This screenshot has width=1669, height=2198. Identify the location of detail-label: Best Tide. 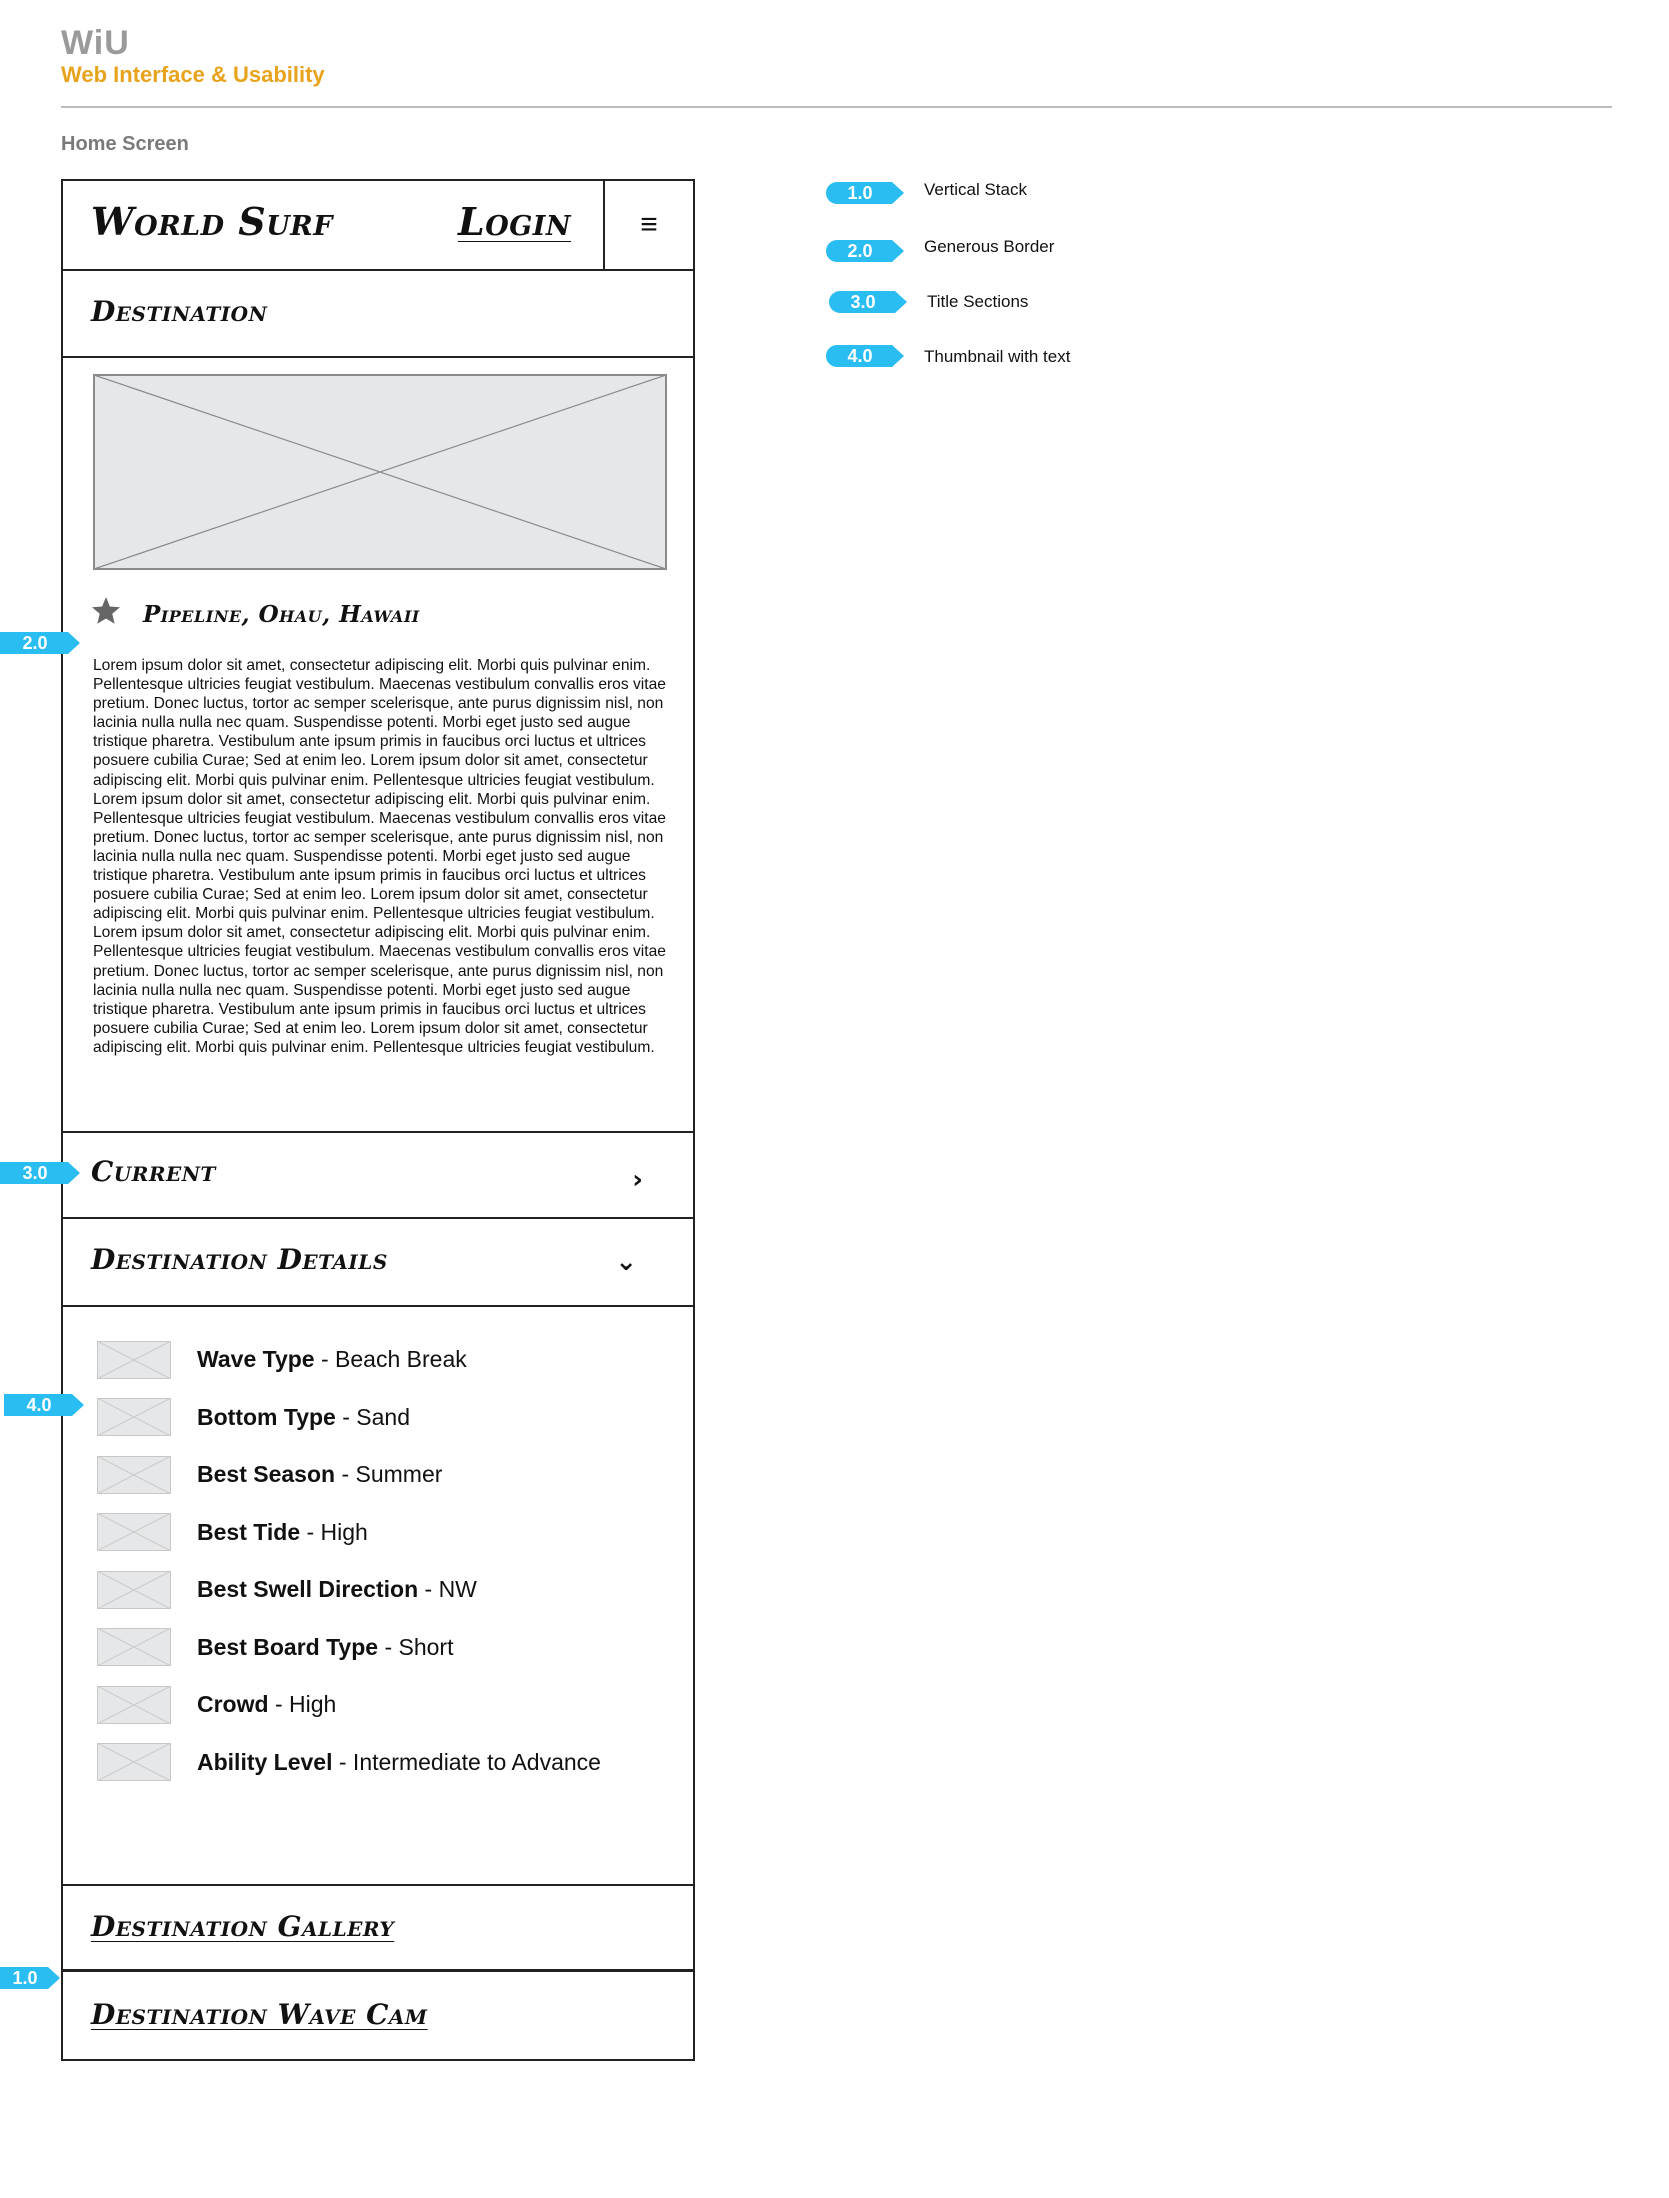
(249, 1531).